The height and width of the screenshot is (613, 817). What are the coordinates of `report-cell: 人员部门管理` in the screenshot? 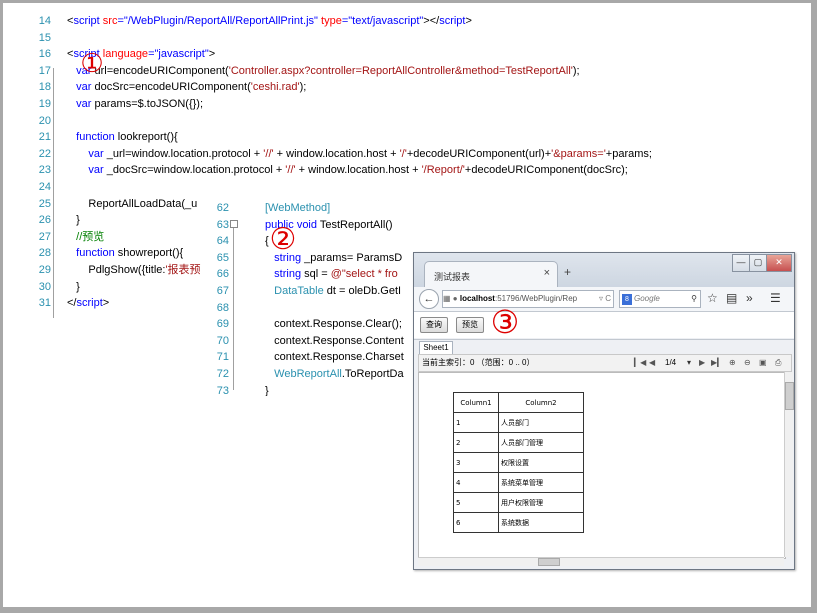 It's located at (541, 442).